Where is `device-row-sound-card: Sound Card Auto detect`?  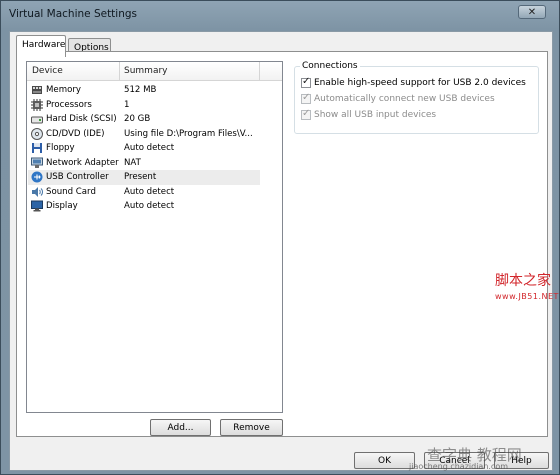 device-row-sound-card: Sound Card Auto detect is located at coordinates (144, 192).